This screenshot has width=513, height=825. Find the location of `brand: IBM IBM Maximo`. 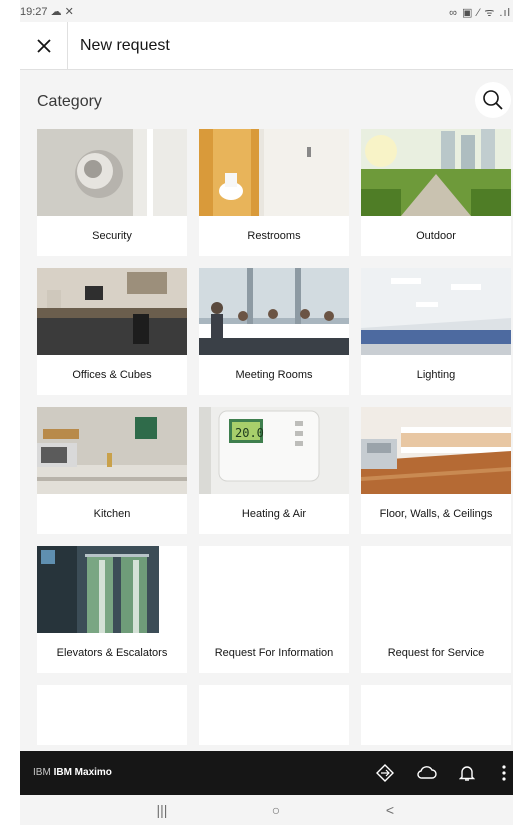

brand: IBM IBM Maximo is located at coordinates (72, 772).